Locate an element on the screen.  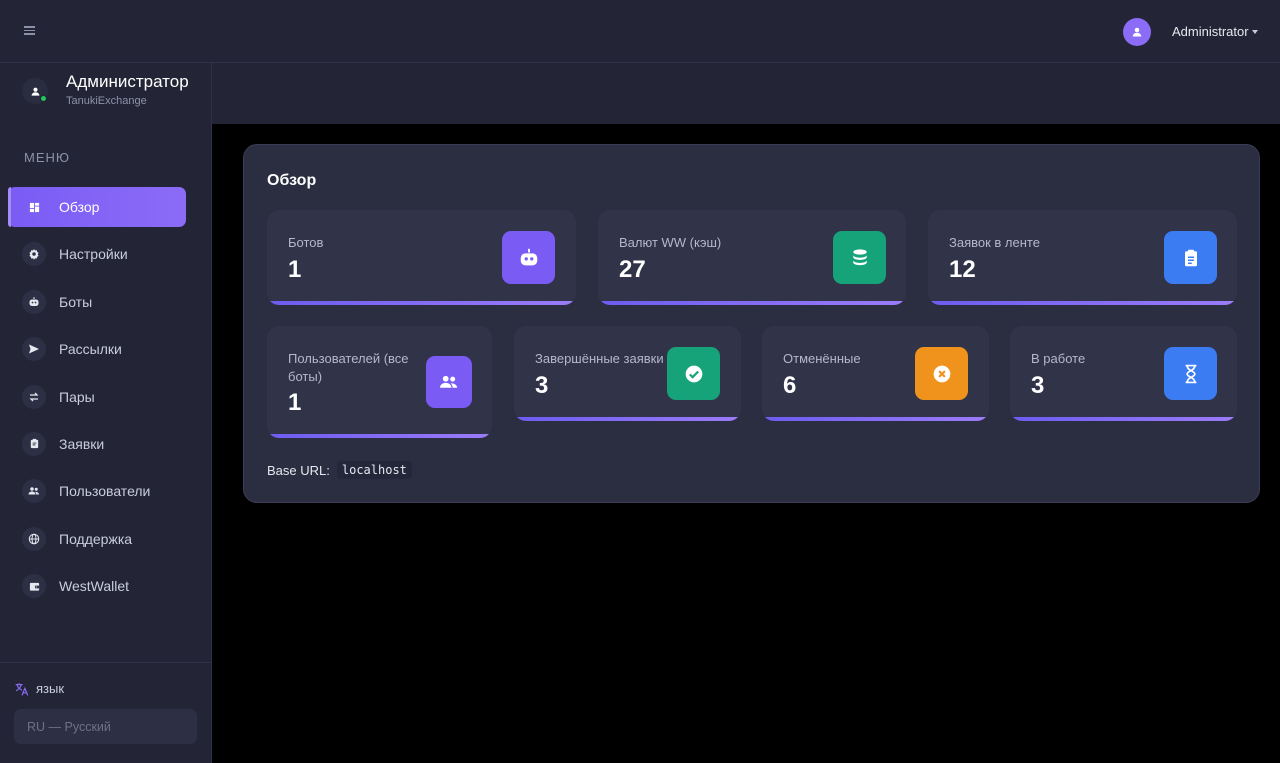
language-select: RU — Русский is located at coordinates (105, 726).